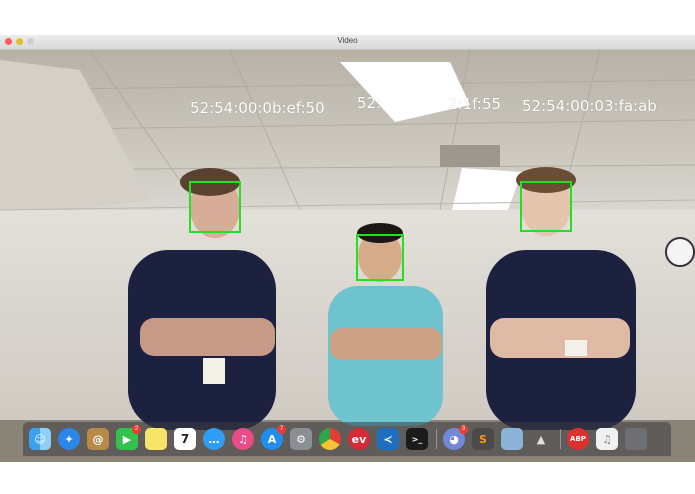  Describe the element at coordinates (636, 439) in the screenshot. I see `trash-icon` at that location.